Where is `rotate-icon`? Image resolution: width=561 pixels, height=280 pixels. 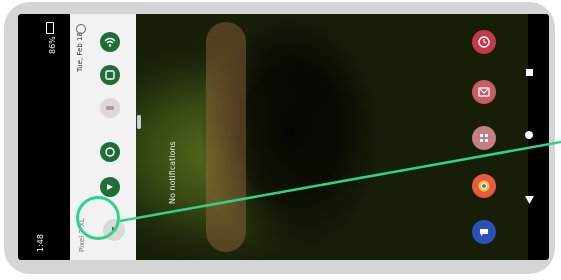
rotate-icon is located at coordinates (110, 187).